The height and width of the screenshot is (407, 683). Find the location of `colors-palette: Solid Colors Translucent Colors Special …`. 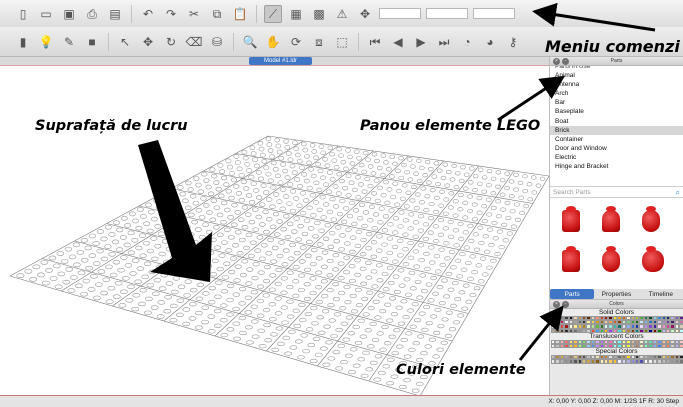

colors-palette: Solid Colors Translucent Colors Special … is located at coordinates (616, 336).